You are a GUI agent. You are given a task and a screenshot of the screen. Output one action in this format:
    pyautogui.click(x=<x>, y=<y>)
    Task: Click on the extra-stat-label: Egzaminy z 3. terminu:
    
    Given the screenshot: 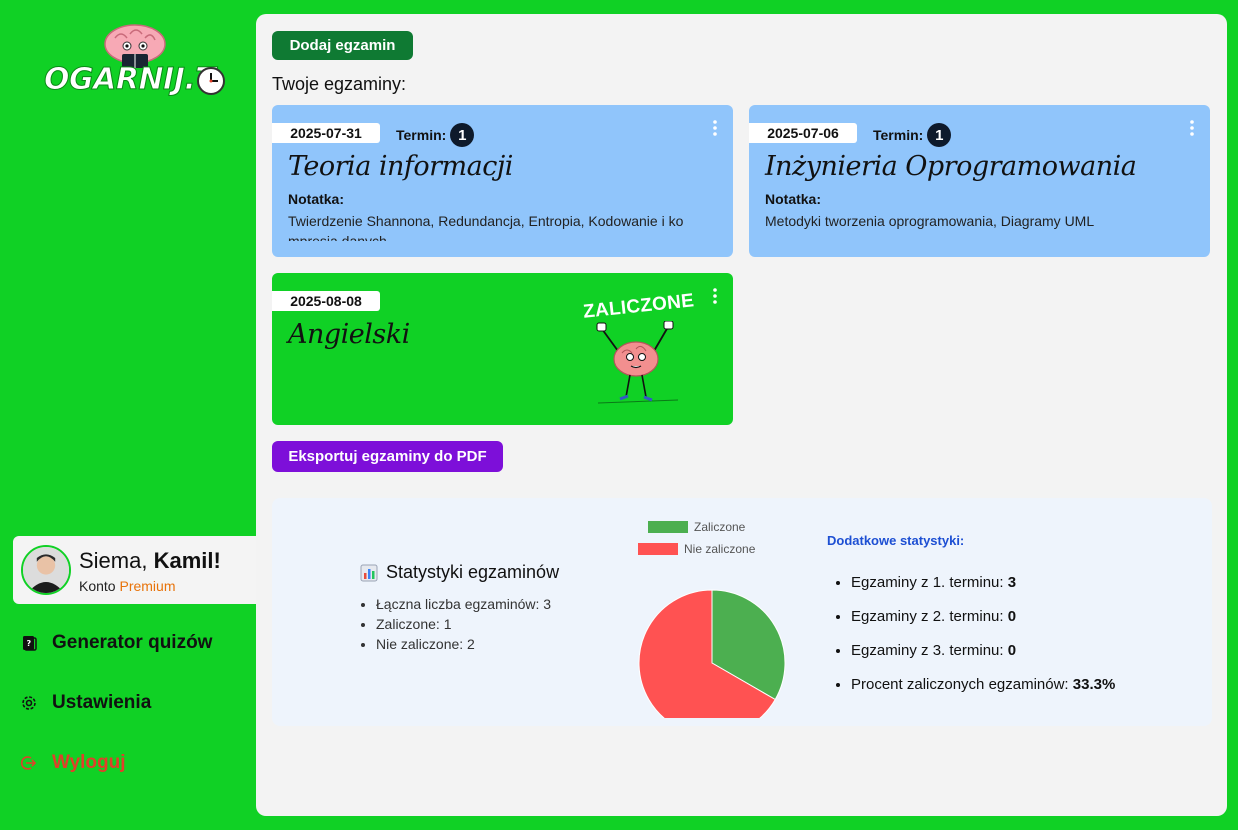 What is the action you would take?
    pyautogui.click(x=927, y=650)
    